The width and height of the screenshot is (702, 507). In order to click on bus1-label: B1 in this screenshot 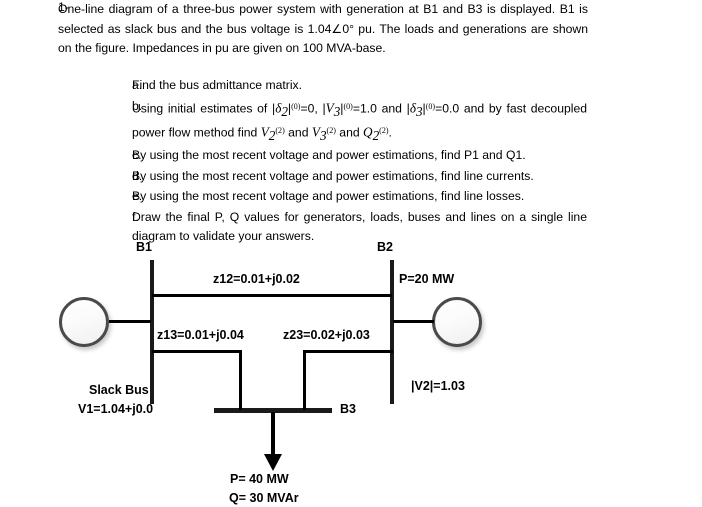, I will do `click(144, 247)`.